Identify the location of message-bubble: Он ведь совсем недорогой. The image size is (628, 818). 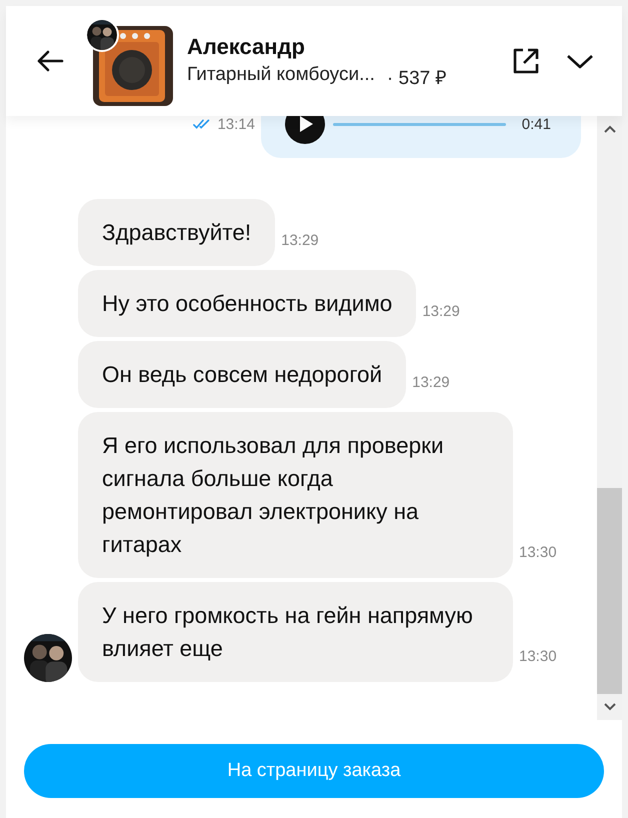
(242, 374).